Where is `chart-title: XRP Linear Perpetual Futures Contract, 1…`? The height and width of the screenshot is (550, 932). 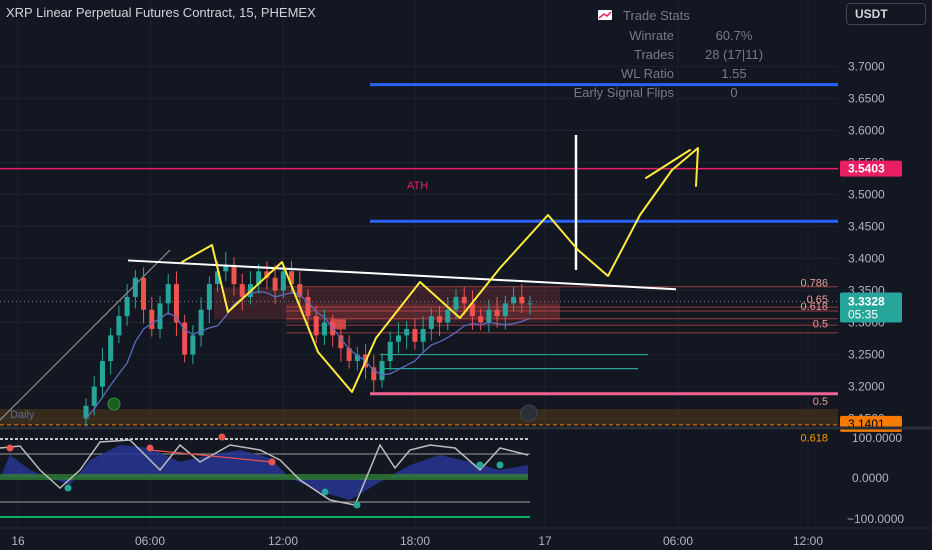
chart-title: XRP Linear Perpetual Futures Contract, 1… is located at coordinates (161, 12).